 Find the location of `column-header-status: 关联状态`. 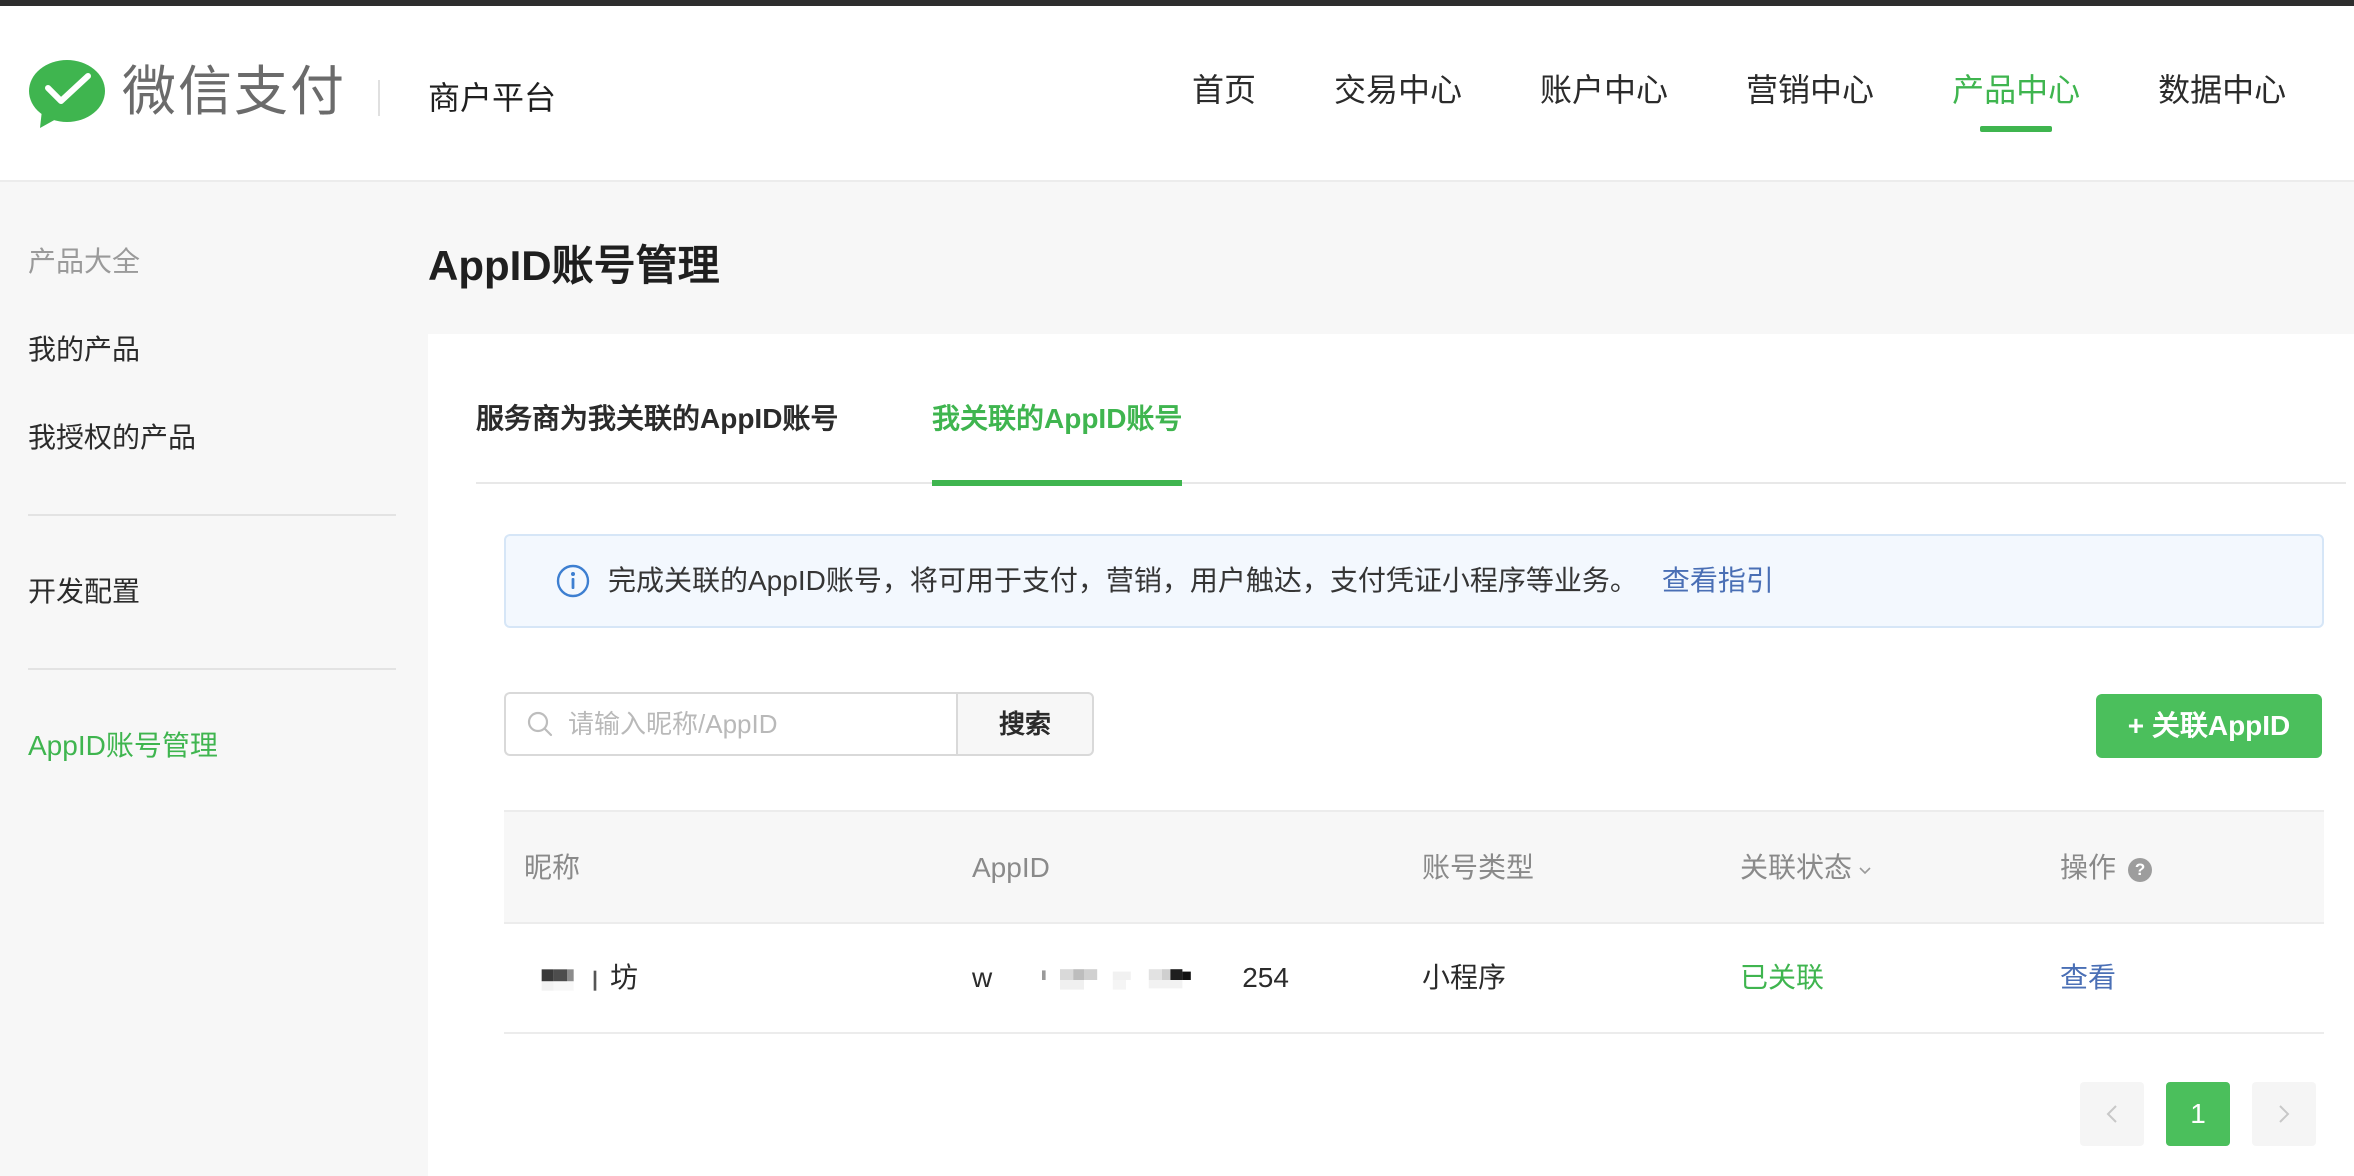

column-header-status: 关联状态 is located at coordinates (1806, 868).